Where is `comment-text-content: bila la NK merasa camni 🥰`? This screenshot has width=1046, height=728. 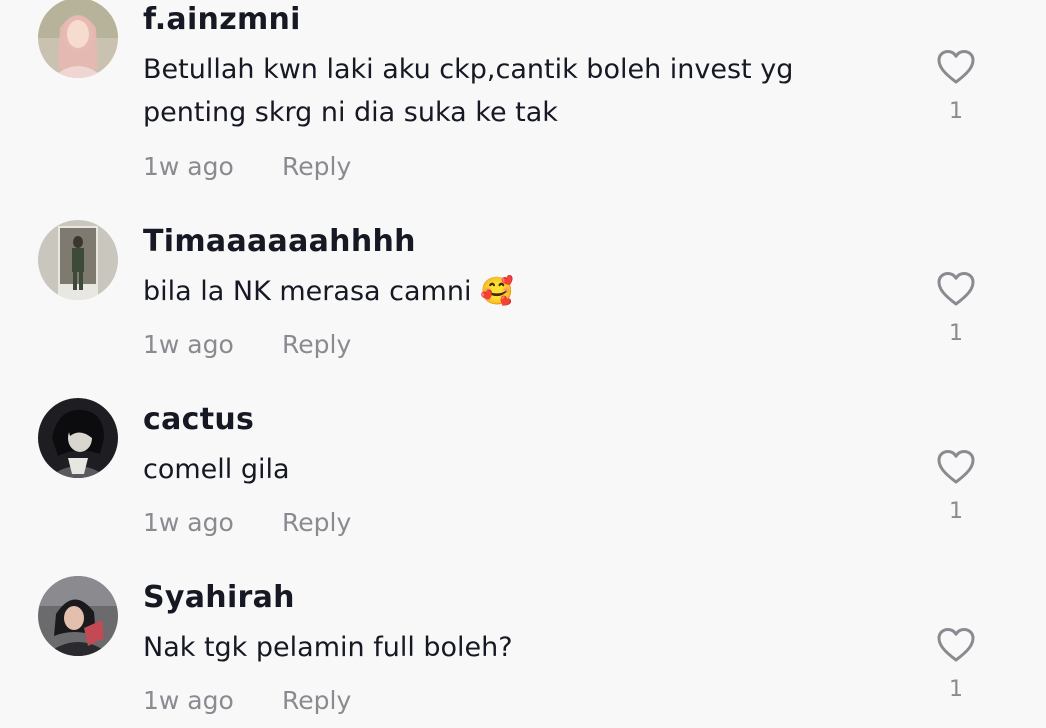
comment-text-content: bila la NK merasa camni 🥰 is located at coordinates (328, 291).